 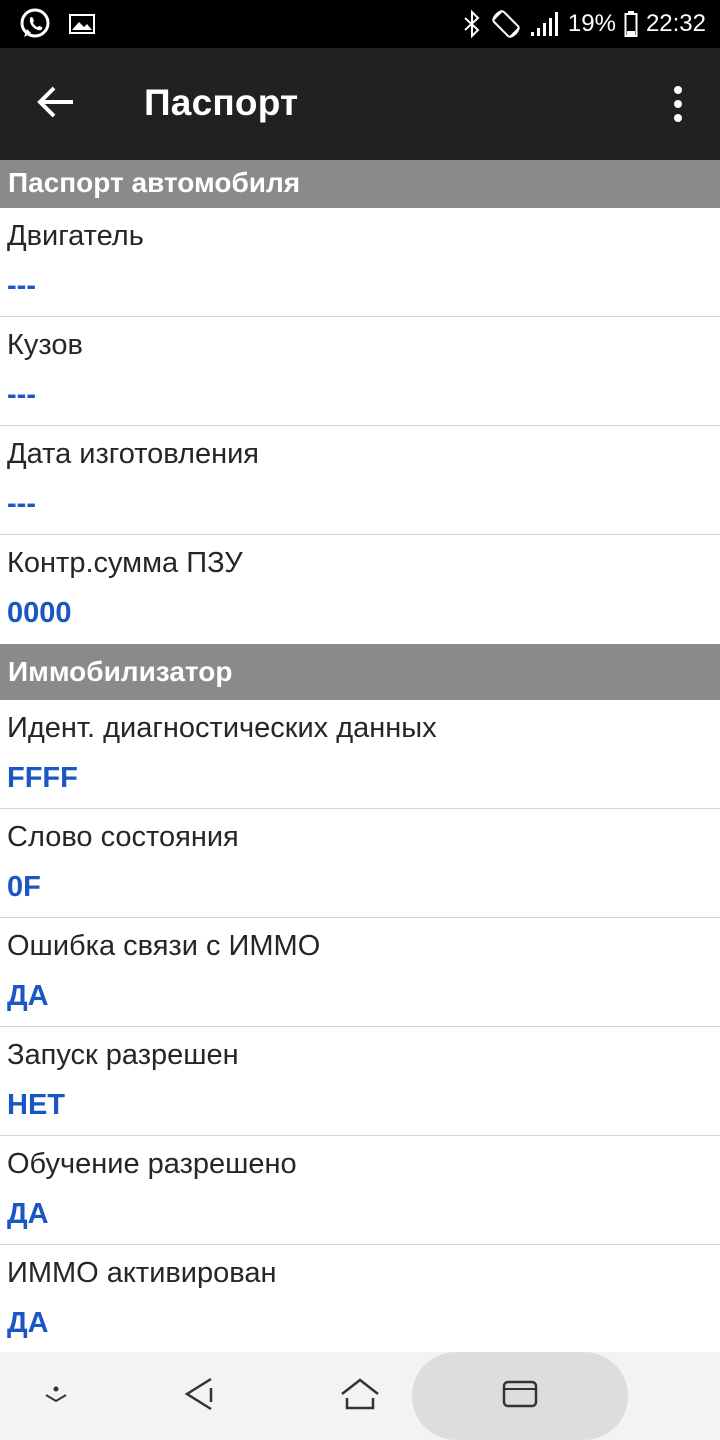 What do you see at coordinates (360, 589) in the screenshot?
I see `list-item-rom-checksum: Контр.сумма ПЗУ 0000` at bounding box center [360, 589].